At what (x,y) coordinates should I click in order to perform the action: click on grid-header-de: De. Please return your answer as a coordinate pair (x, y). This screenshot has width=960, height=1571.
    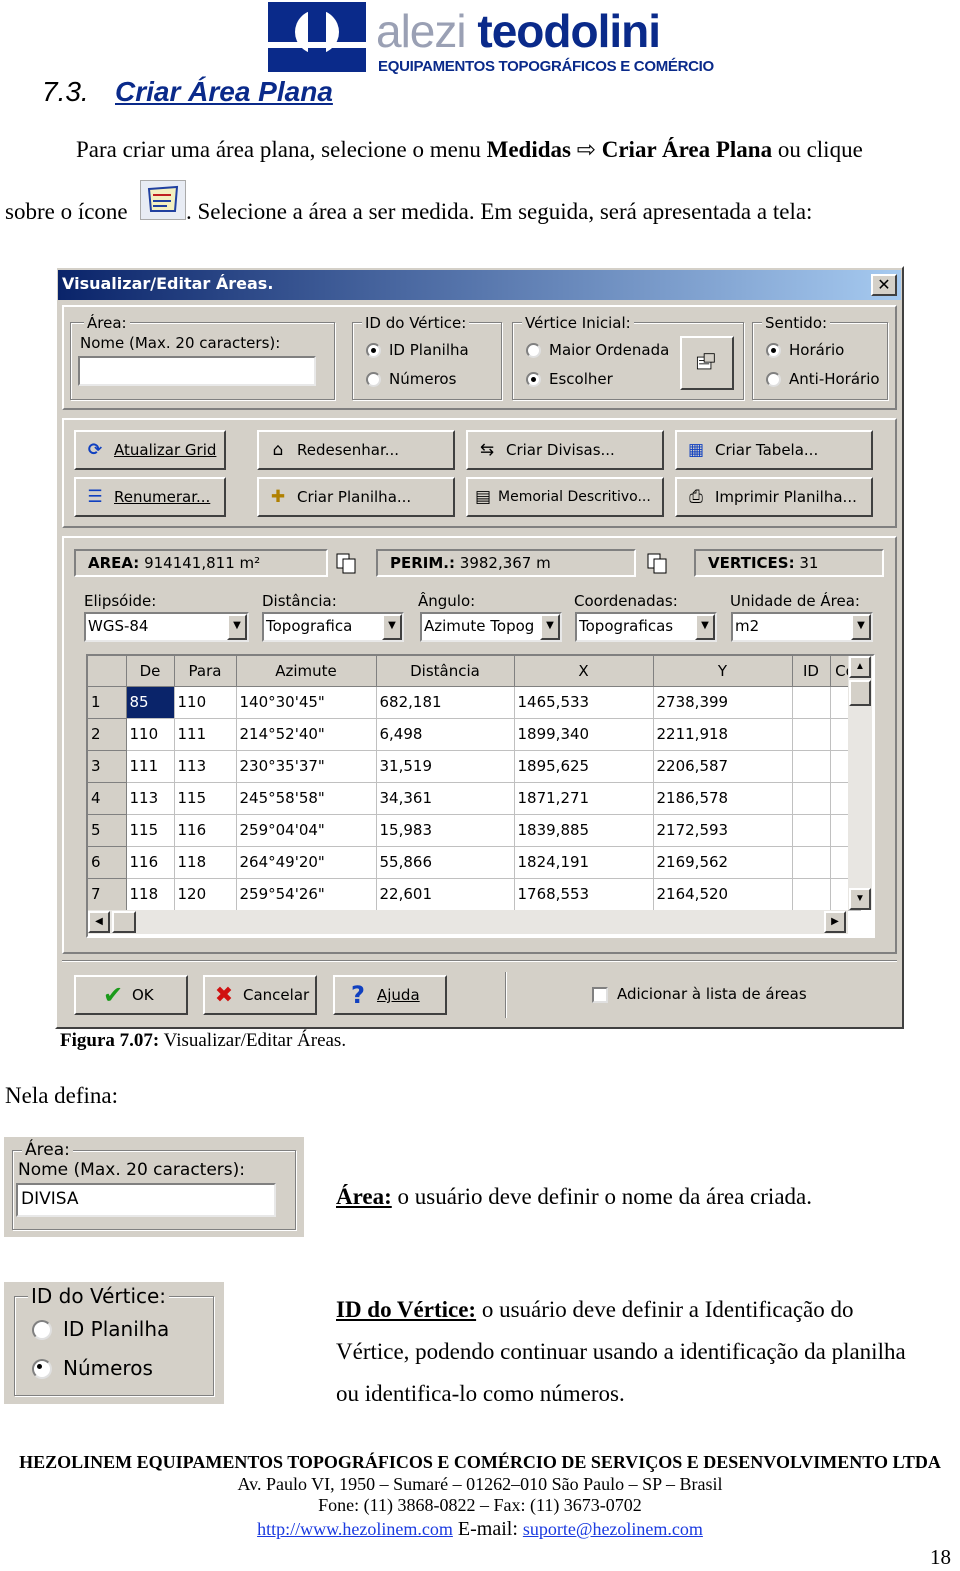
    Looking at the image, I should click on (150, 671).